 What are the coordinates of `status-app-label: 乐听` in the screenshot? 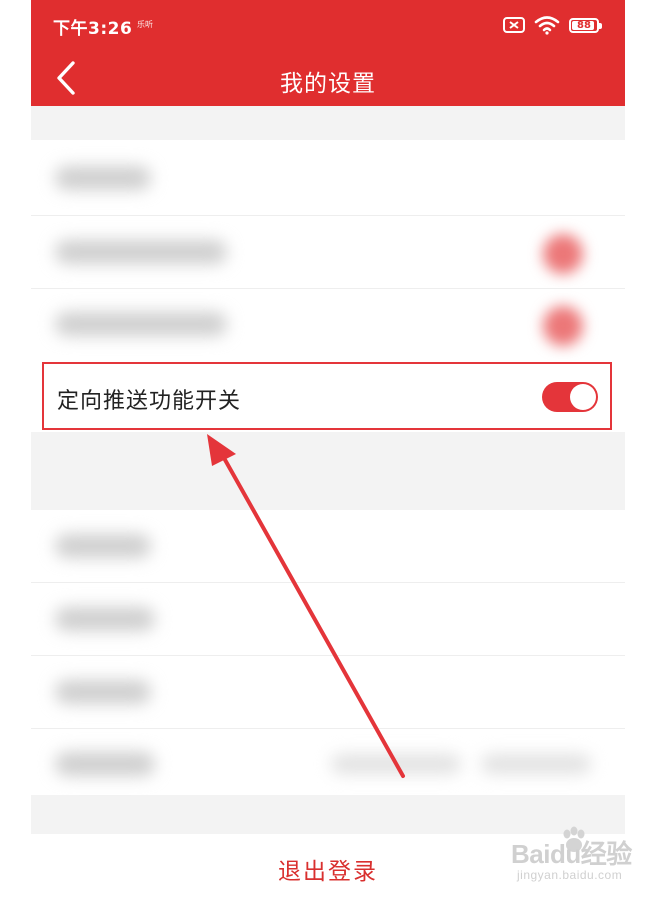 It's located at (145, 24).